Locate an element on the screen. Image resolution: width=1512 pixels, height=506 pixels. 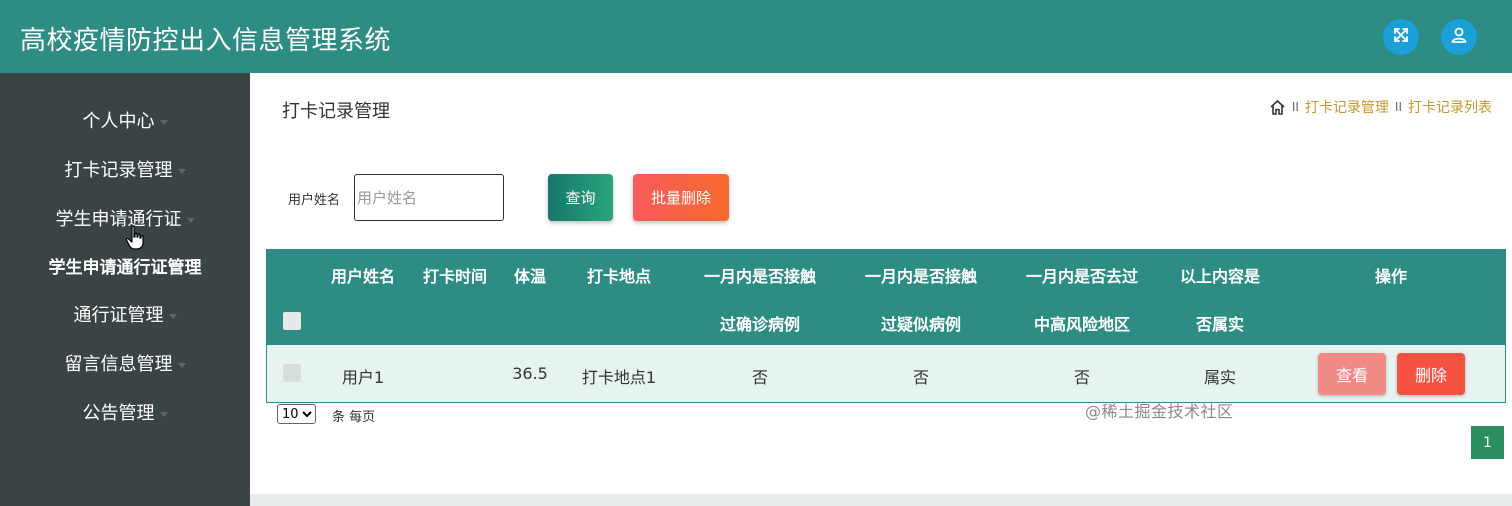
sidebar-item-personal-center: 个人中心 is located at coordinates (125, 120).